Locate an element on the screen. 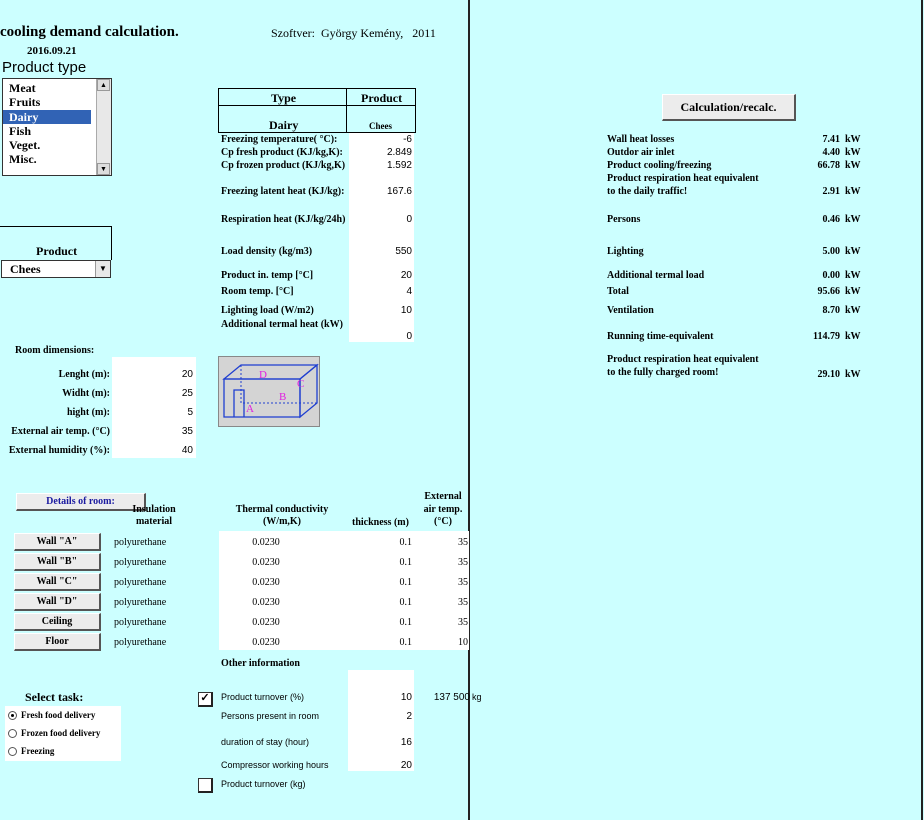 The height and width of the screenshot is (820, 924). persons-value: 2 is located at coordinates (387, 716).